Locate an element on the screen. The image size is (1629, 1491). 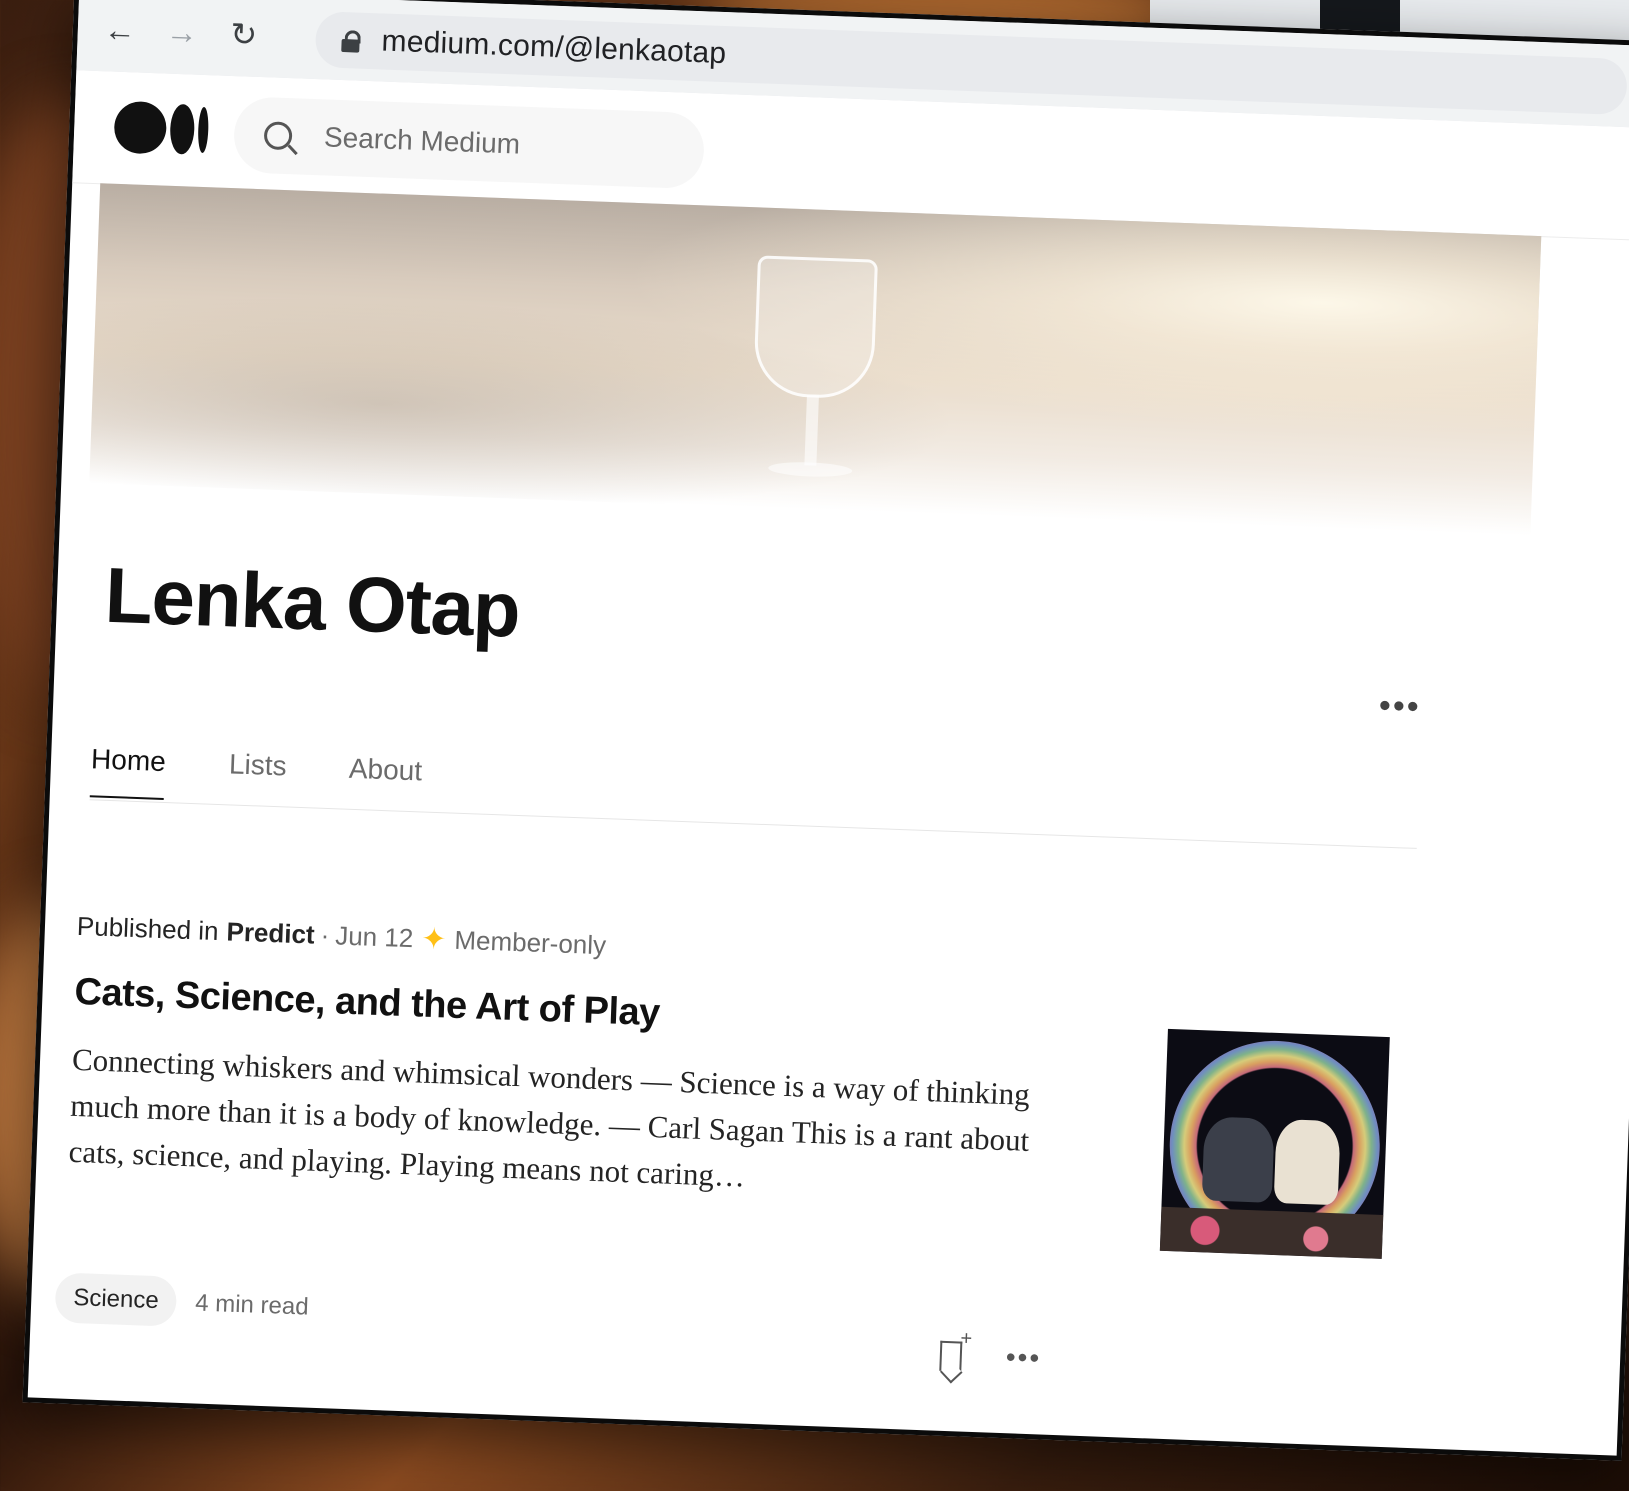
back-arrow-icon: ← is located at coordinates (120, 30).